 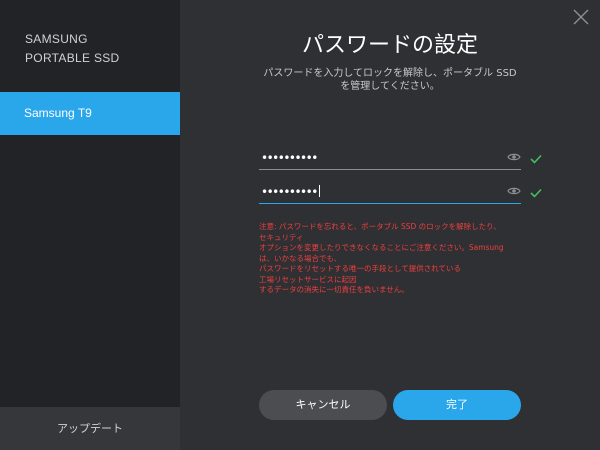 I want to click on brand-logo-text: SAMSUNG PORTABLE SSD, so click(x=72, y=48).